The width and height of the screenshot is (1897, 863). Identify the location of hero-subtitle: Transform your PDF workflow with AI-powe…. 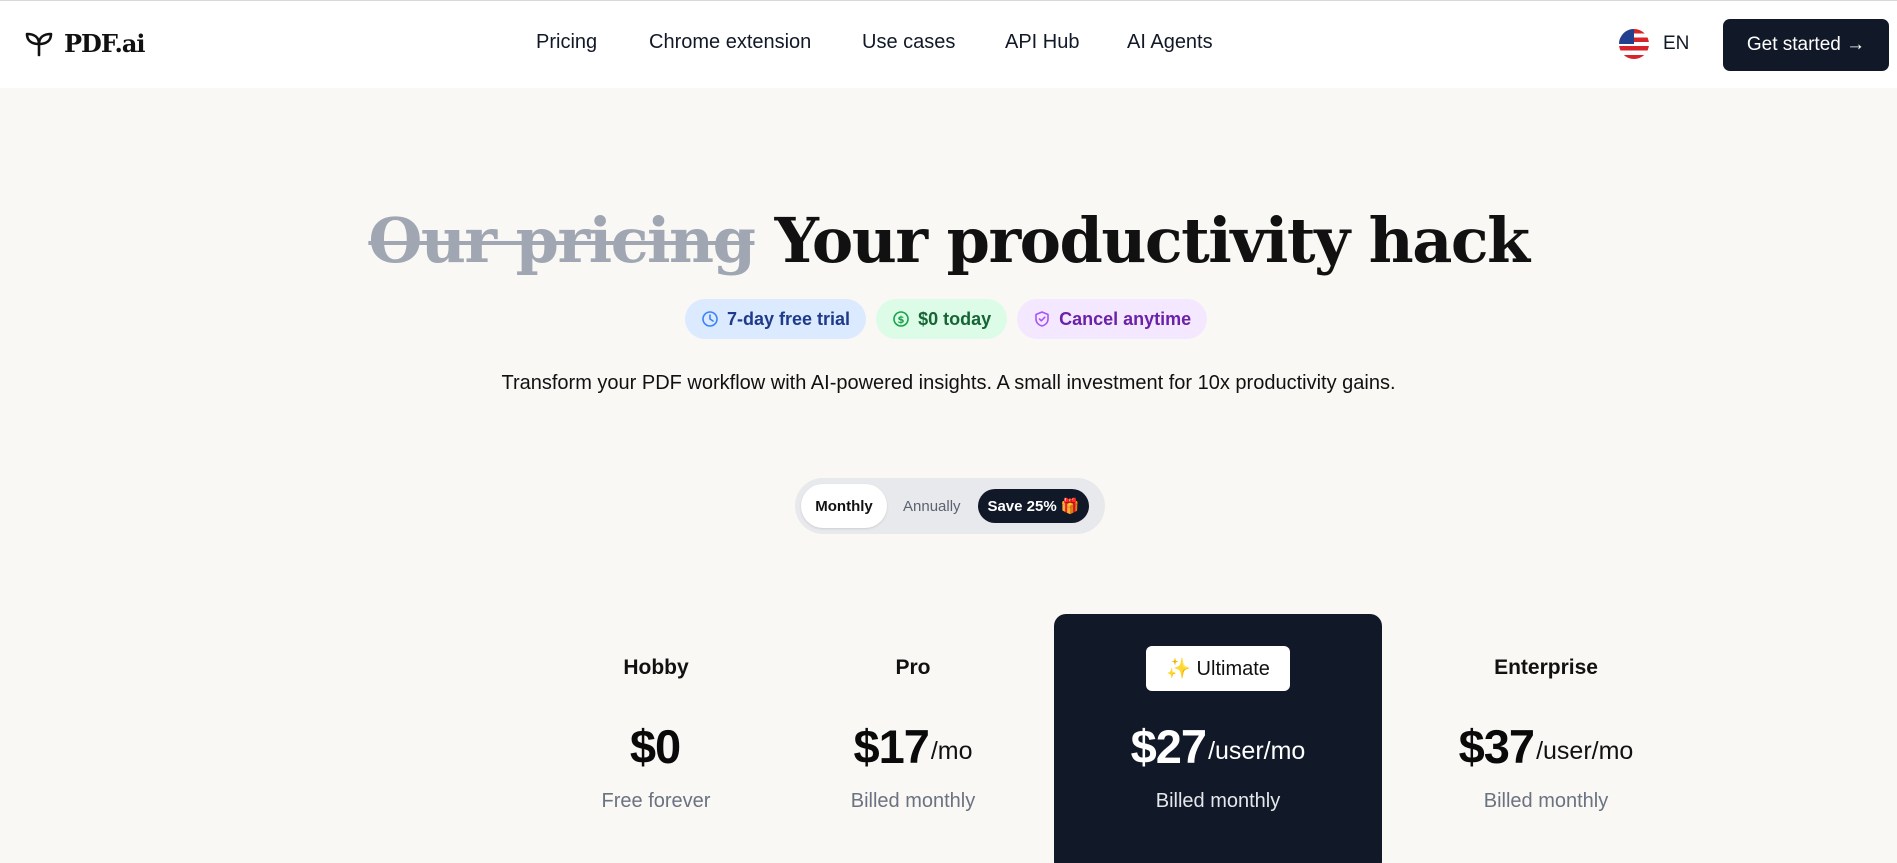
(948, 383).